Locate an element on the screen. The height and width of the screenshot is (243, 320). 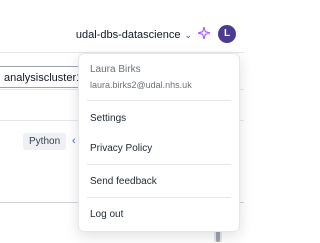
user-email: laura.birks2@udal.nhs.uk is located at coordinates (141, 85).